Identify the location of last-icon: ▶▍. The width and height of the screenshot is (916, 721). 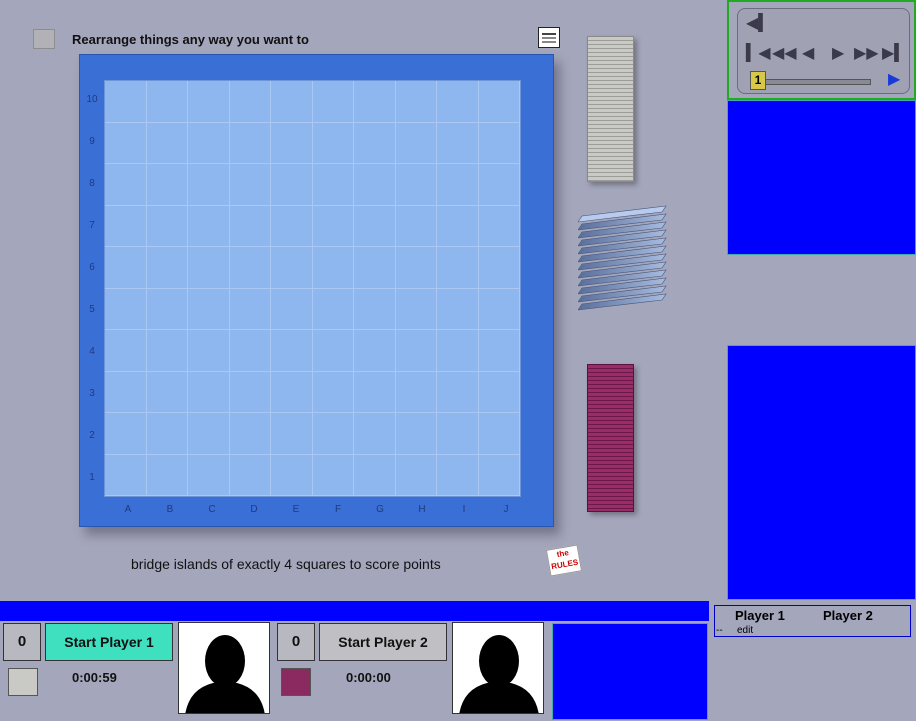
(894, 53).